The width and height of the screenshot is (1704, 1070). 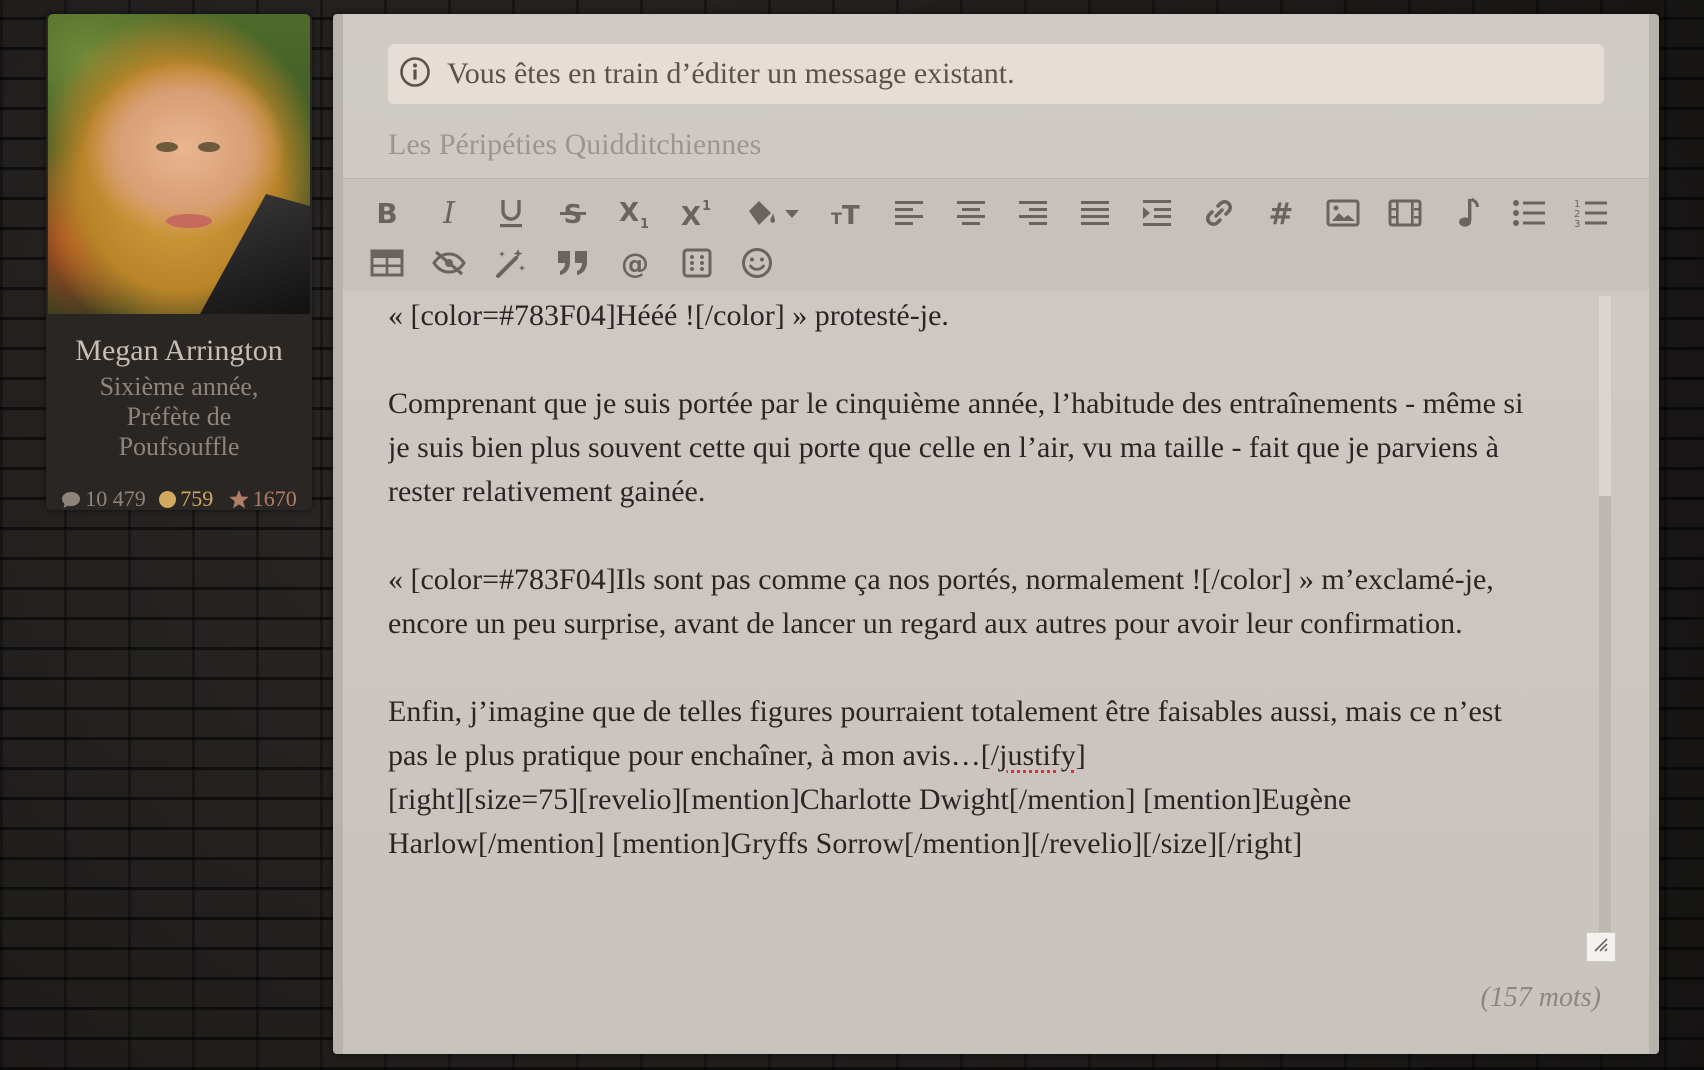 What do you see at coordinates (1219, 213) in the screenshot?
I see `link-icon` at bounding box center [1219, 213].